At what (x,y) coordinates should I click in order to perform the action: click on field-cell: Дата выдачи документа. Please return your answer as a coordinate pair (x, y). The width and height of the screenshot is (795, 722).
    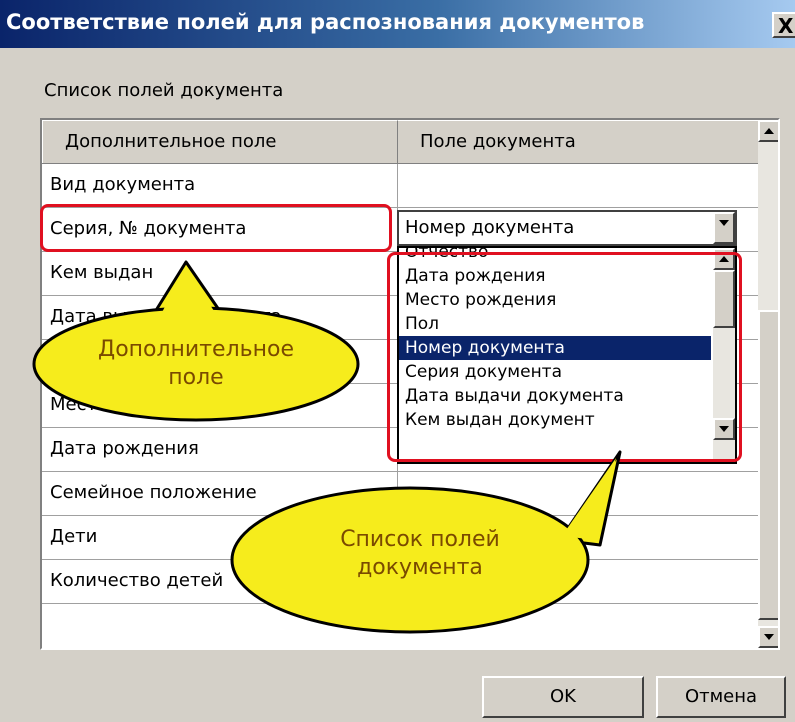
    Looking at the image, I should click on (220, 317).